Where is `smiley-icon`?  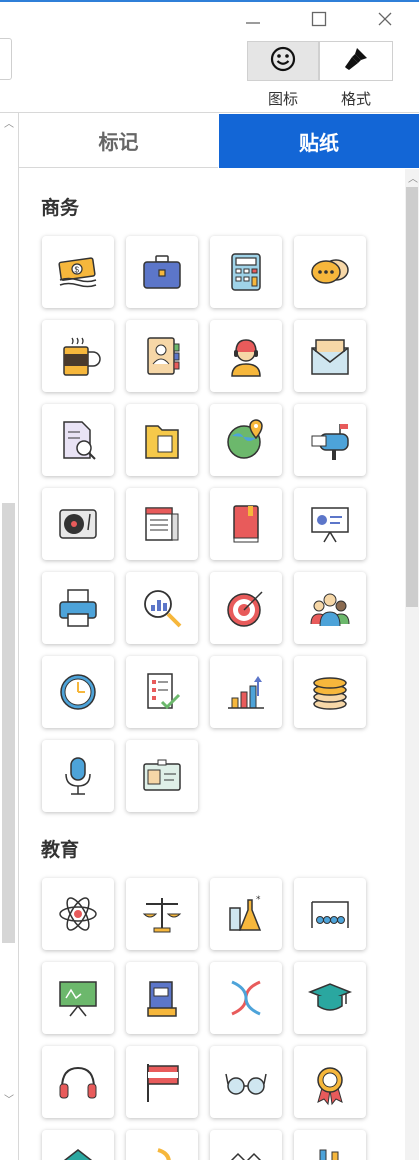
smiley-icon is located at coordinates (283, 61).